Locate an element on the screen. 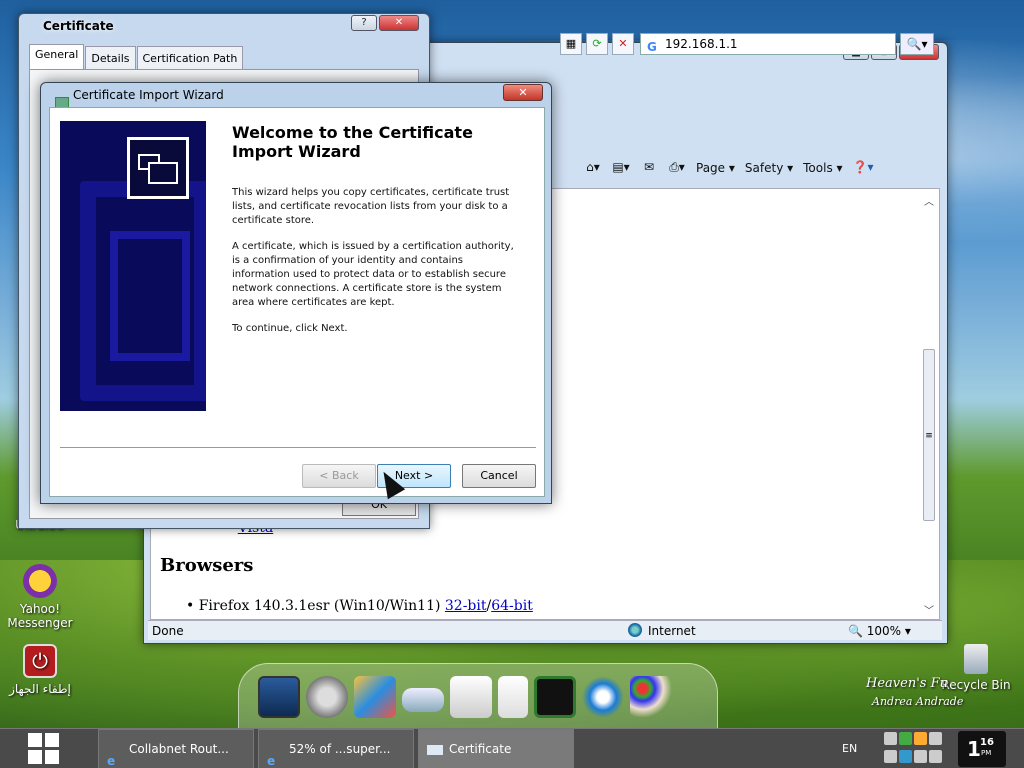 The height and width of the screenshot is (768, 1024). wallpaper-watermark-author: Andrea Andrade is located at coordinates (918, 701).